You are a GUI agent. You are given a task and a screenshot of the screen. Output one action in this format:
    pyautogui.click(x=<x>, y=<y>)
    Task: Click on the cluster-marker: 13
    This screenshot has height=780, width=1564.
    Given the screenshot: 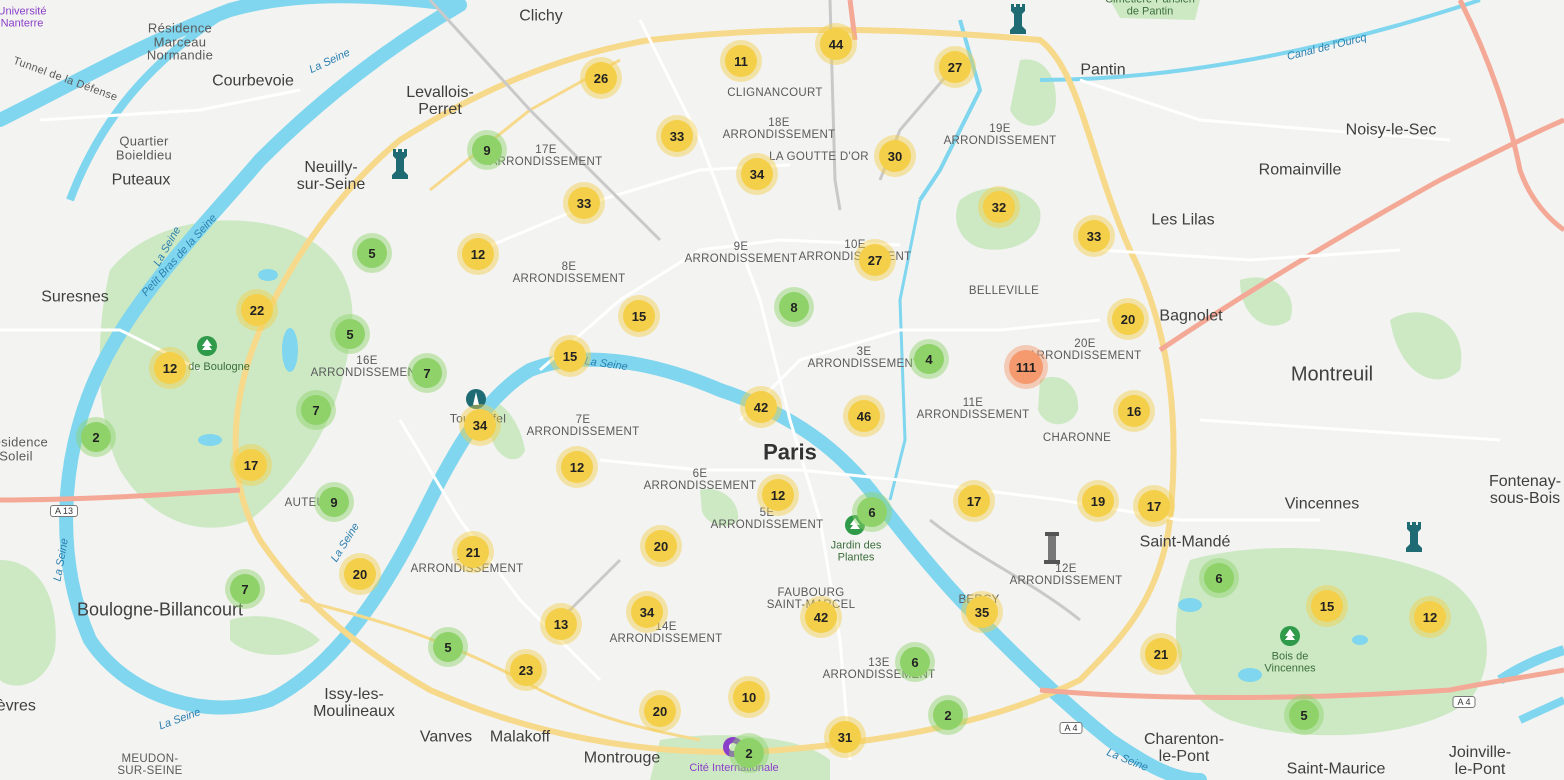 What is the action you would take?
    pyautogui.click(x=561, y=624)
    